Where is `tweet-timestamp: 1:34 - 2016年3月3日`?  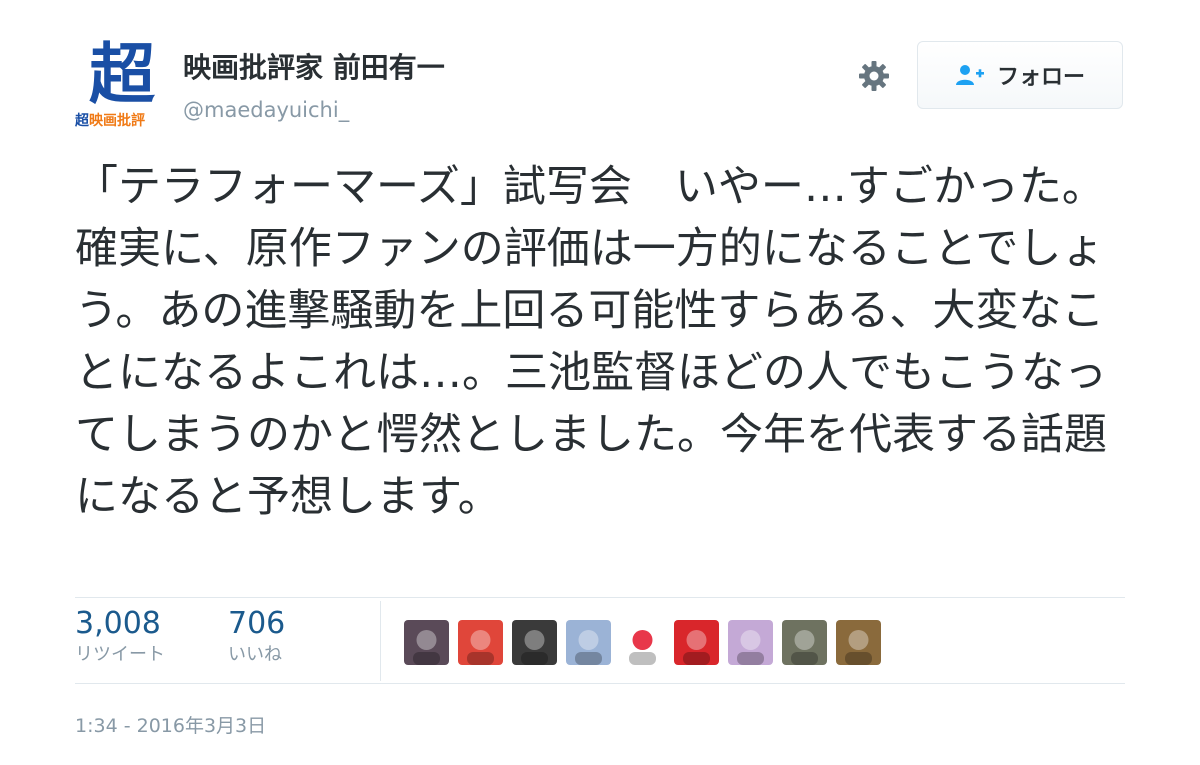 tweet-timestamp: 1:34 - 2016年3月3日 is located at coordinates (170, 726).